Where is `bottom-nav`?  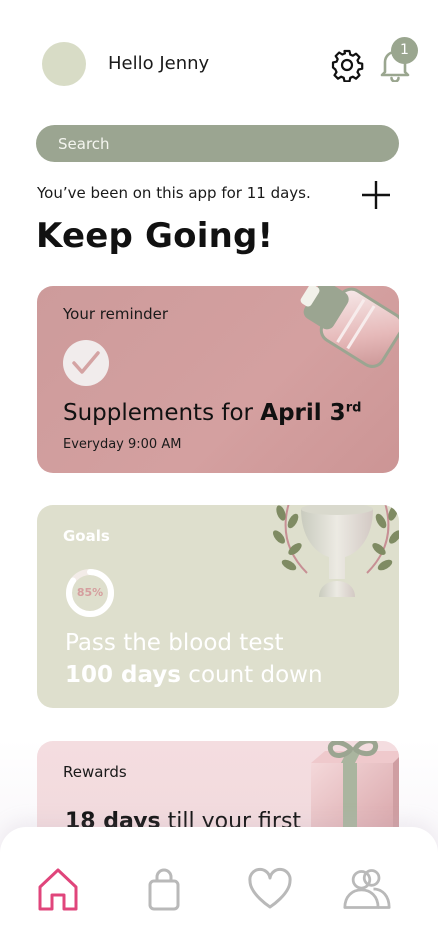 bottom-nav is located at coordinates (219, 887).